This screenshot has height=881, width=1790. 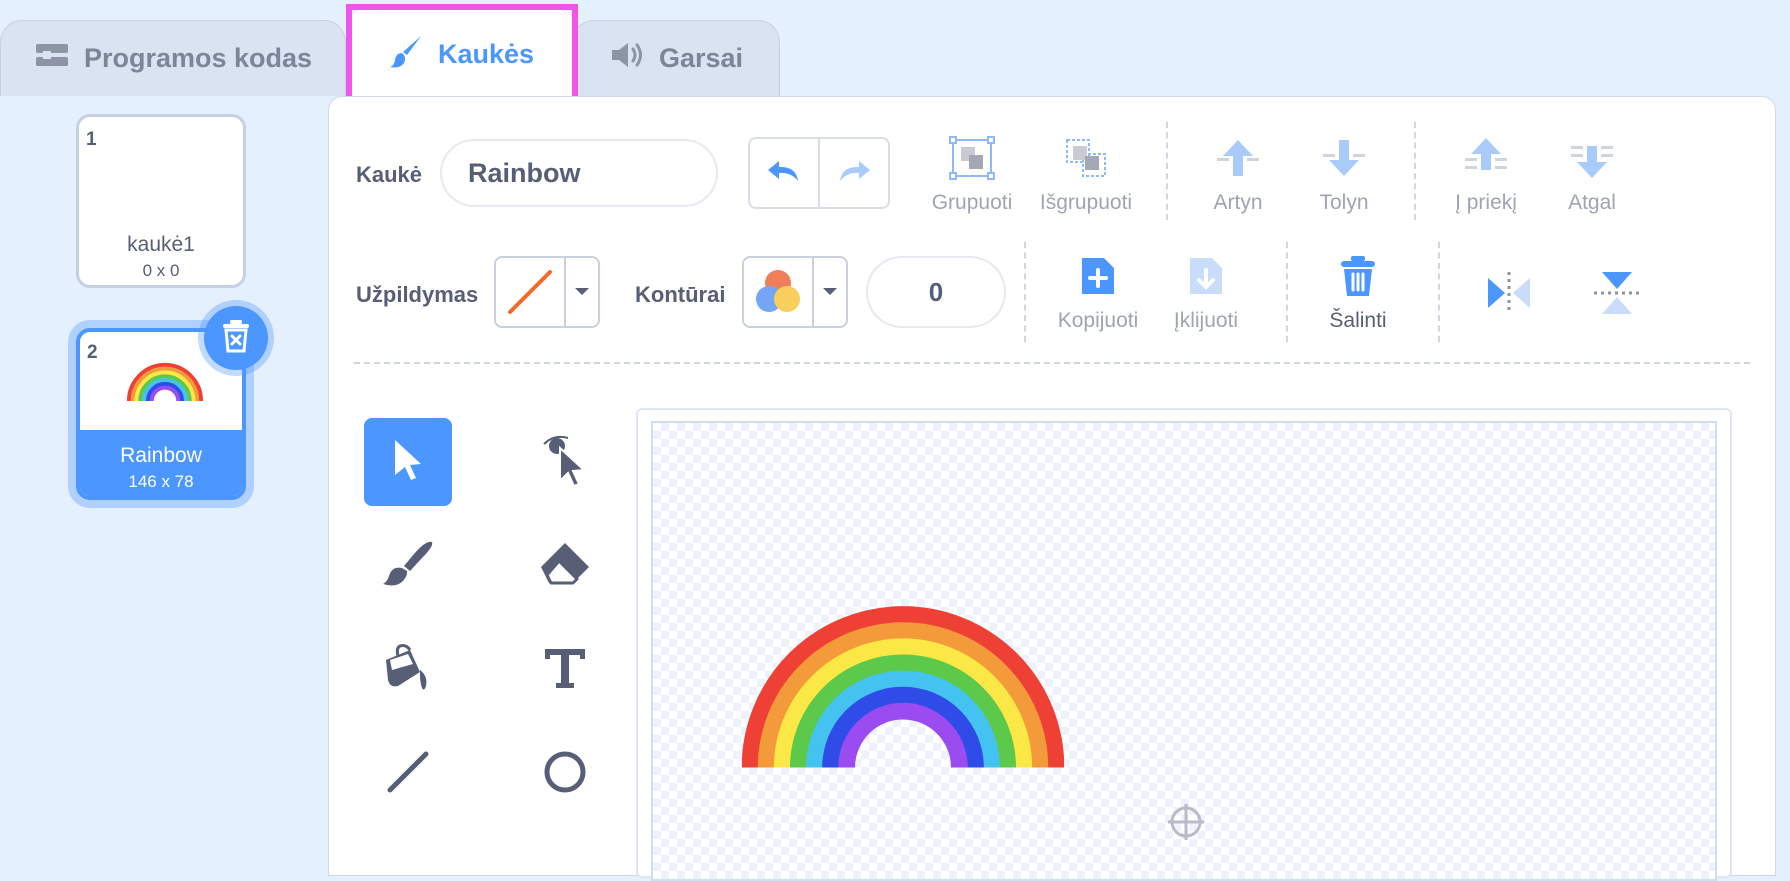 I want to click on back-button: Atgal, so click(x=1592, y=175).